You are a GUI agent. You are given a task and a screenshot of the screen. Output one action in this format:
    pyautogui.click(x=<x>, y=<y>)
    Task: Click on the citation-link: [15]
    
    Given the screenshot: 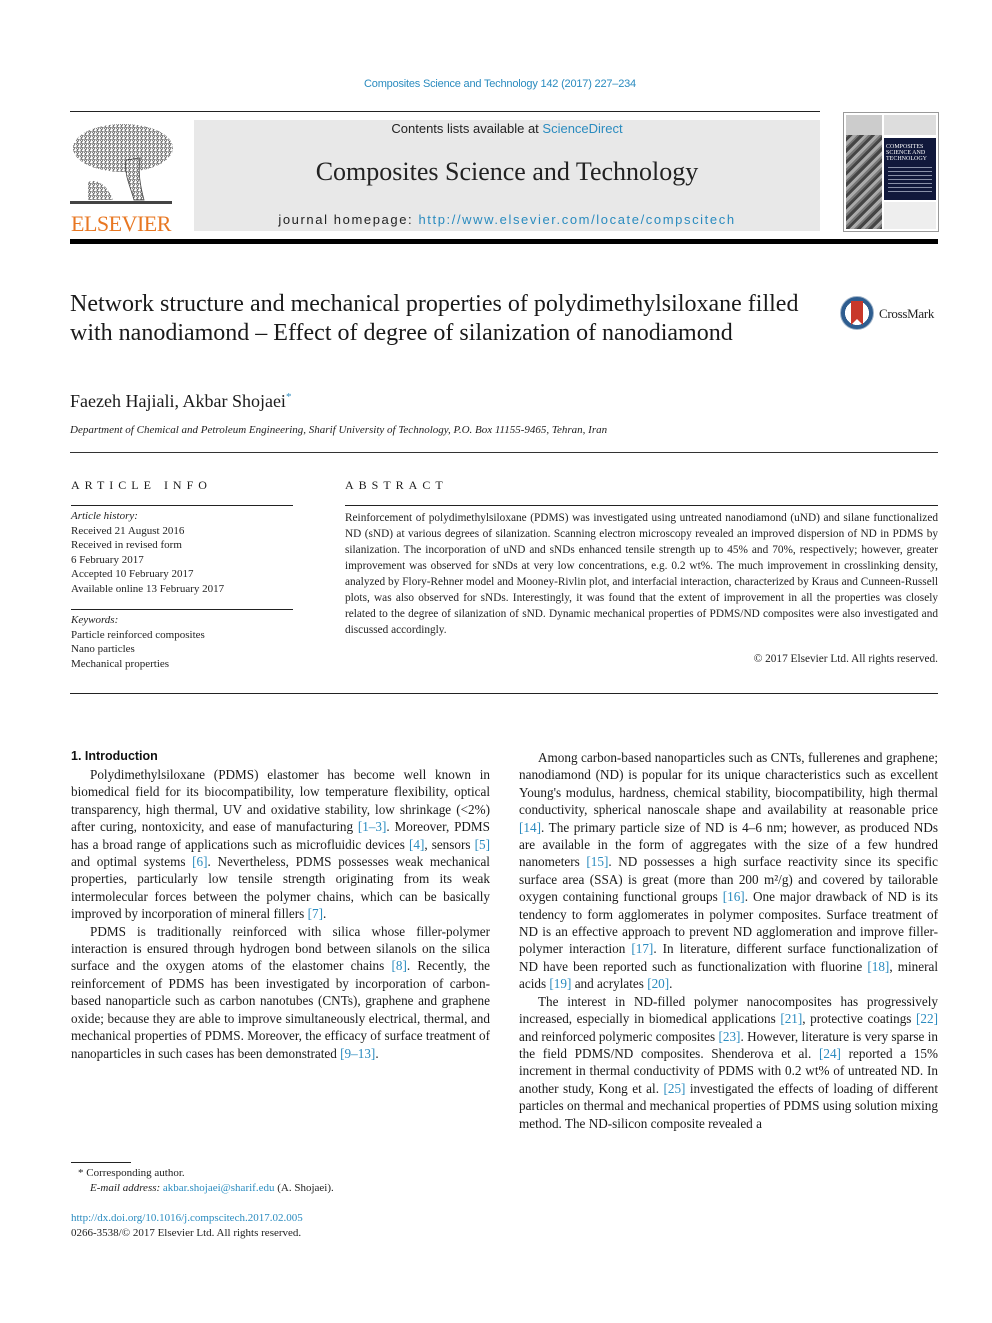 What is the action you would take?
    pyautogui.click(x=597, y=861)
    